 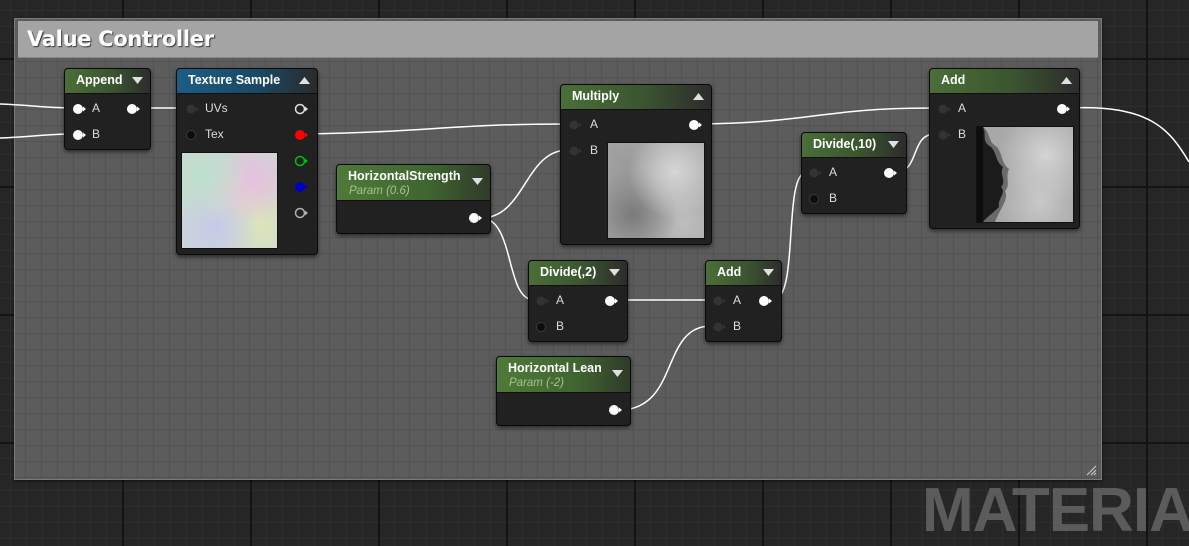 I want to click on pin-label-tex: Tex, so click(x=214, y=134).